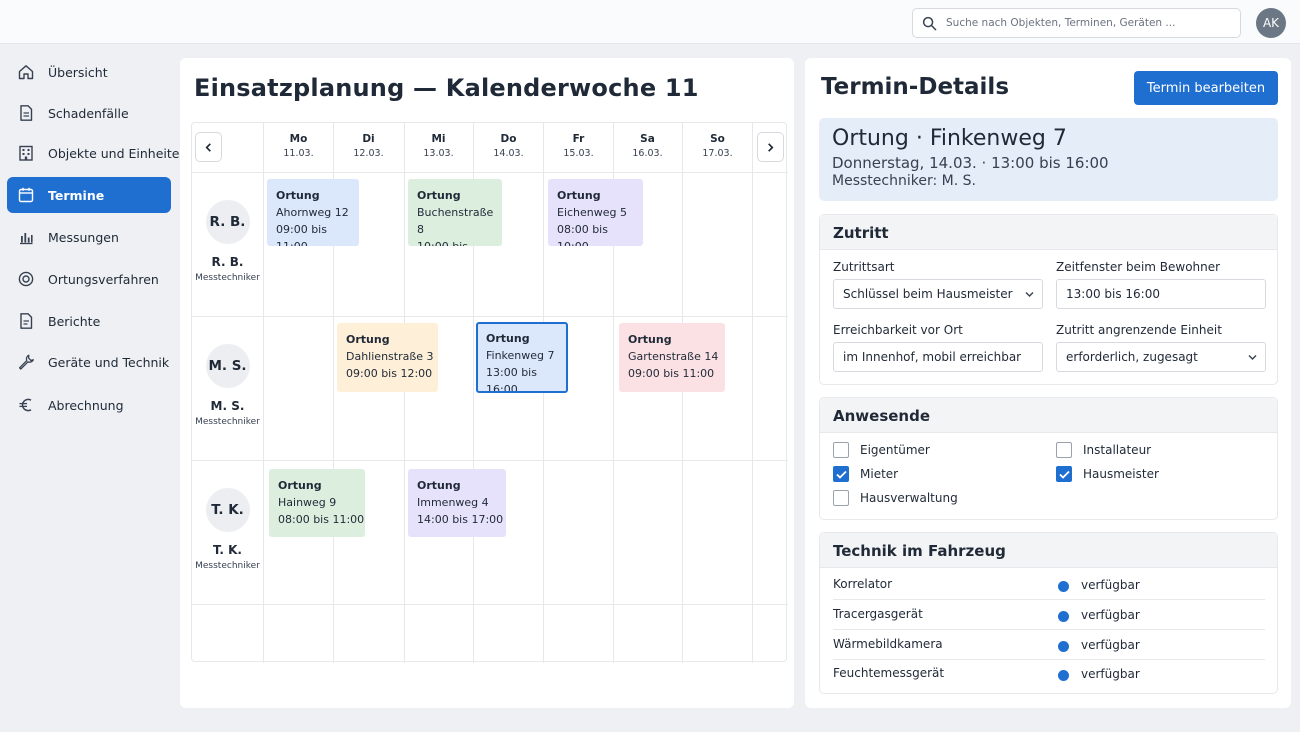 This screenshot has width=1300, height=732. What do you see at coordinates (74, 321) in the screenshot?
I see `sidebar-item-label: Berichte` at bounding box center [74, 321].